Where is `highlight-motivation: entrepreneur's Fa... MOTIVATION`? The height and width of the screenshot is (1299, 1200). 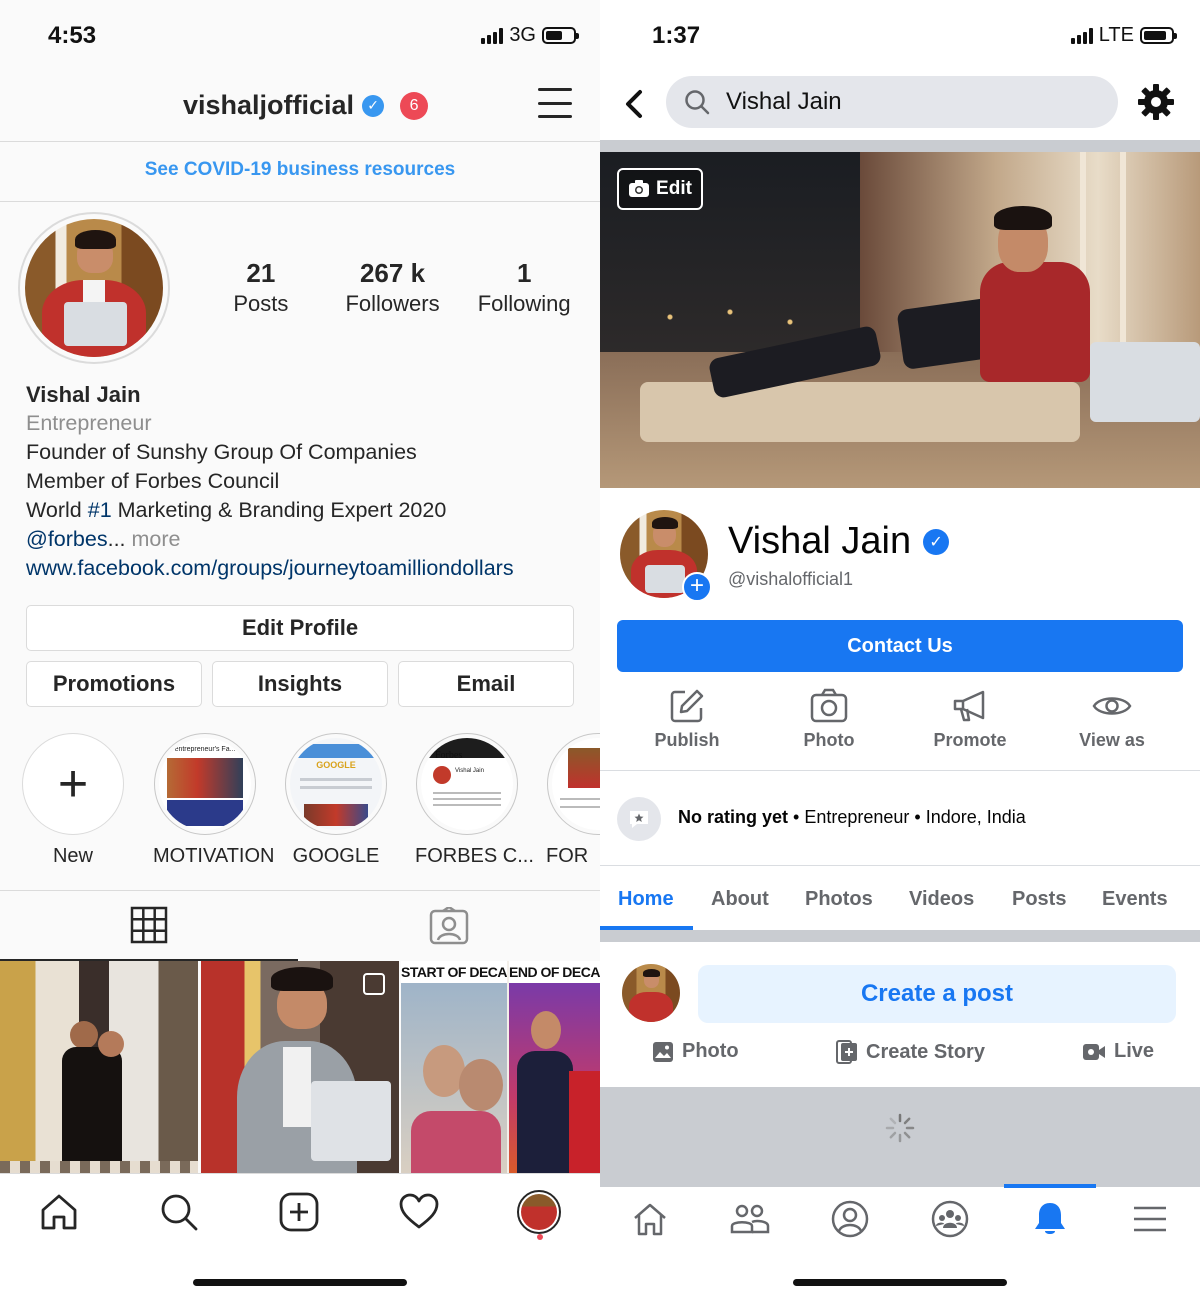 highlight-motivation: entrepreneur's Fa... MOTIVATION is located at coordinates (213, 800).